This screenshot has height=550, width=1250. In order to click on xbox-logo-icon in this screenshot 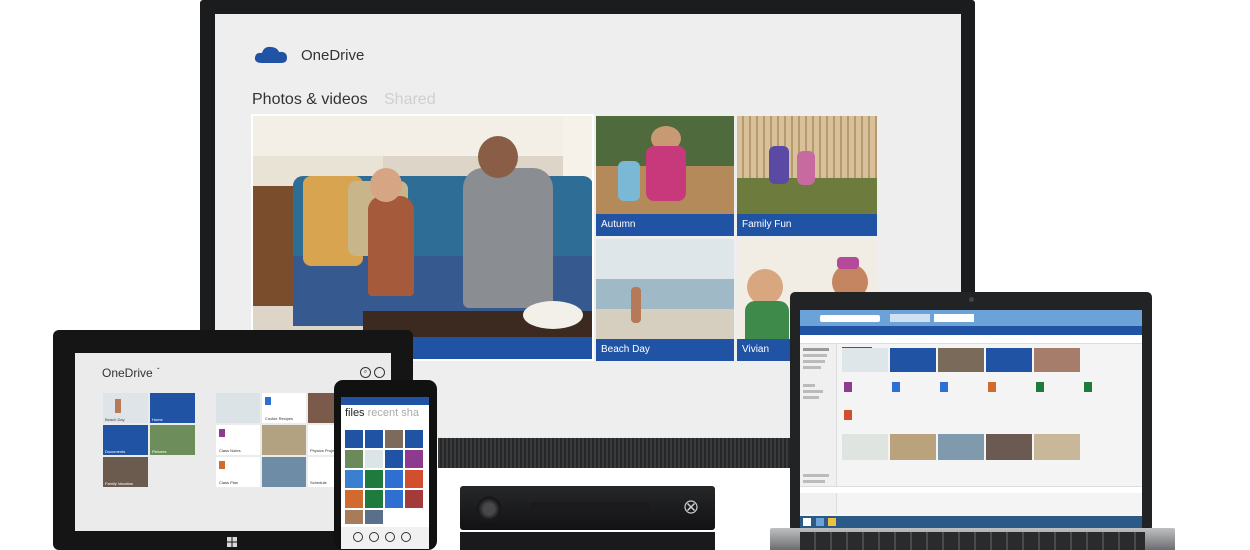, I will do `click(691, 507)`.